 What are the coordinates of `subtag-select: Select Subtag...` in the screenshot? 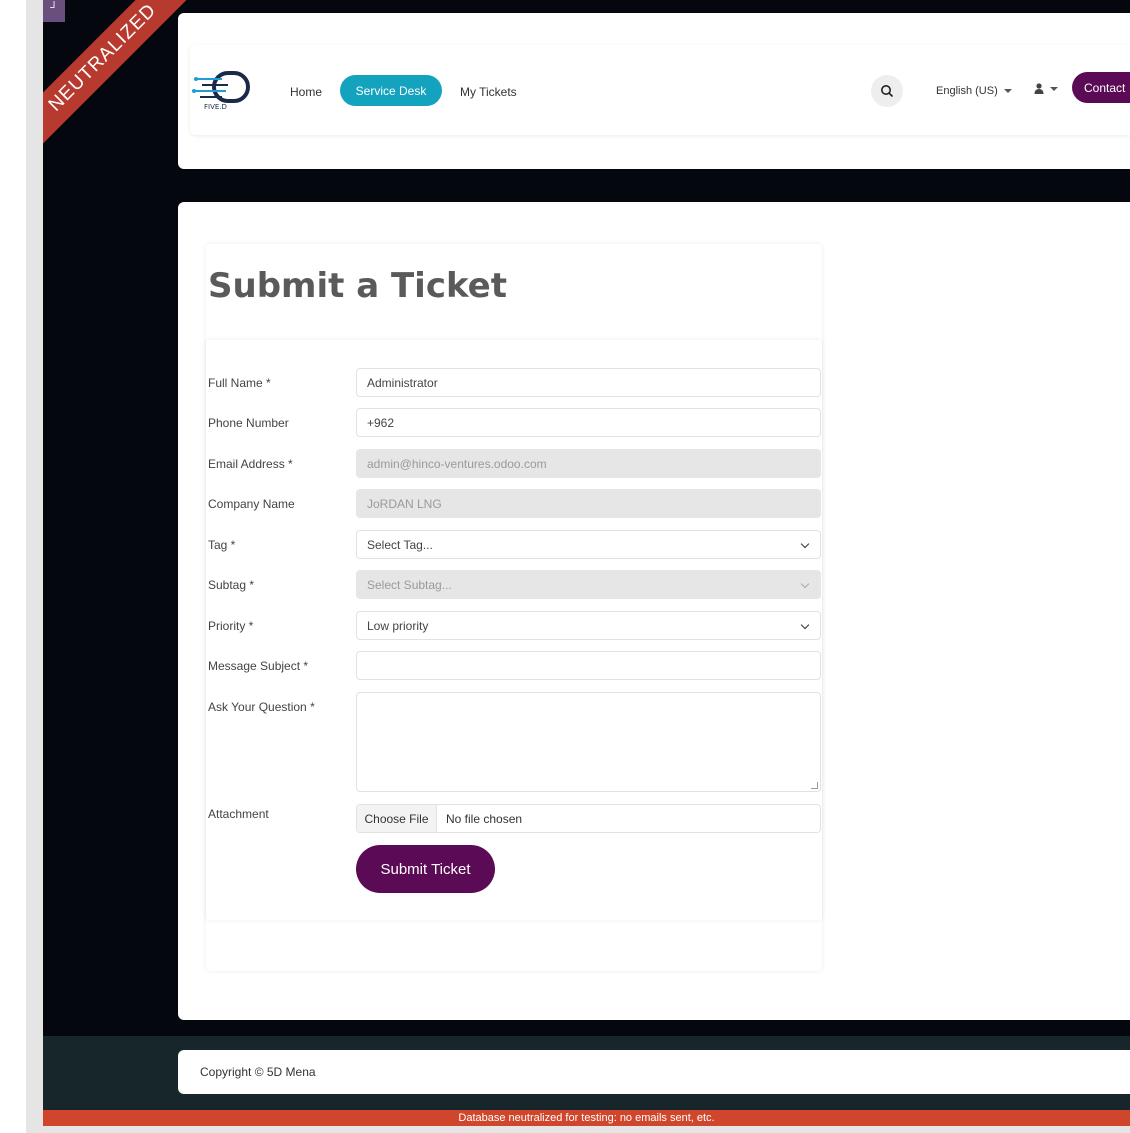 It's located at (588, 584).